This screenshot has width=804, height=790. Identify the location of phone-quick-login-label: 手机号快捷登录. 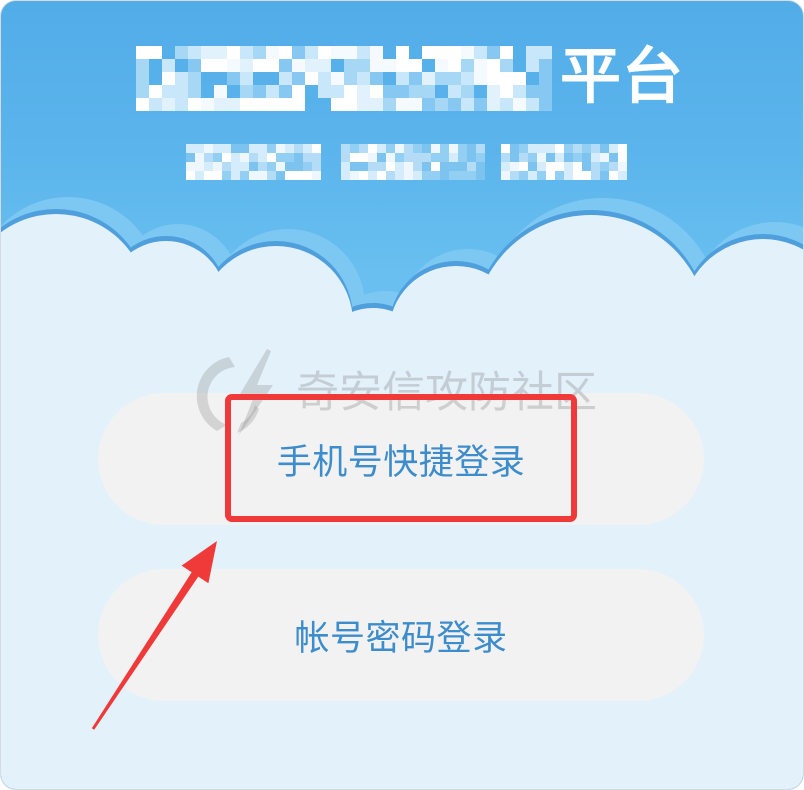
(401, 462).